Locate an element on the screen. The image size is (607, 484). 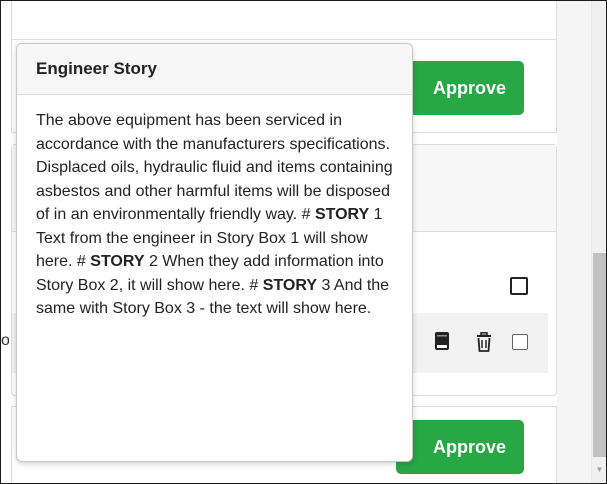
trash-icon is located at coordinates (484, 342).